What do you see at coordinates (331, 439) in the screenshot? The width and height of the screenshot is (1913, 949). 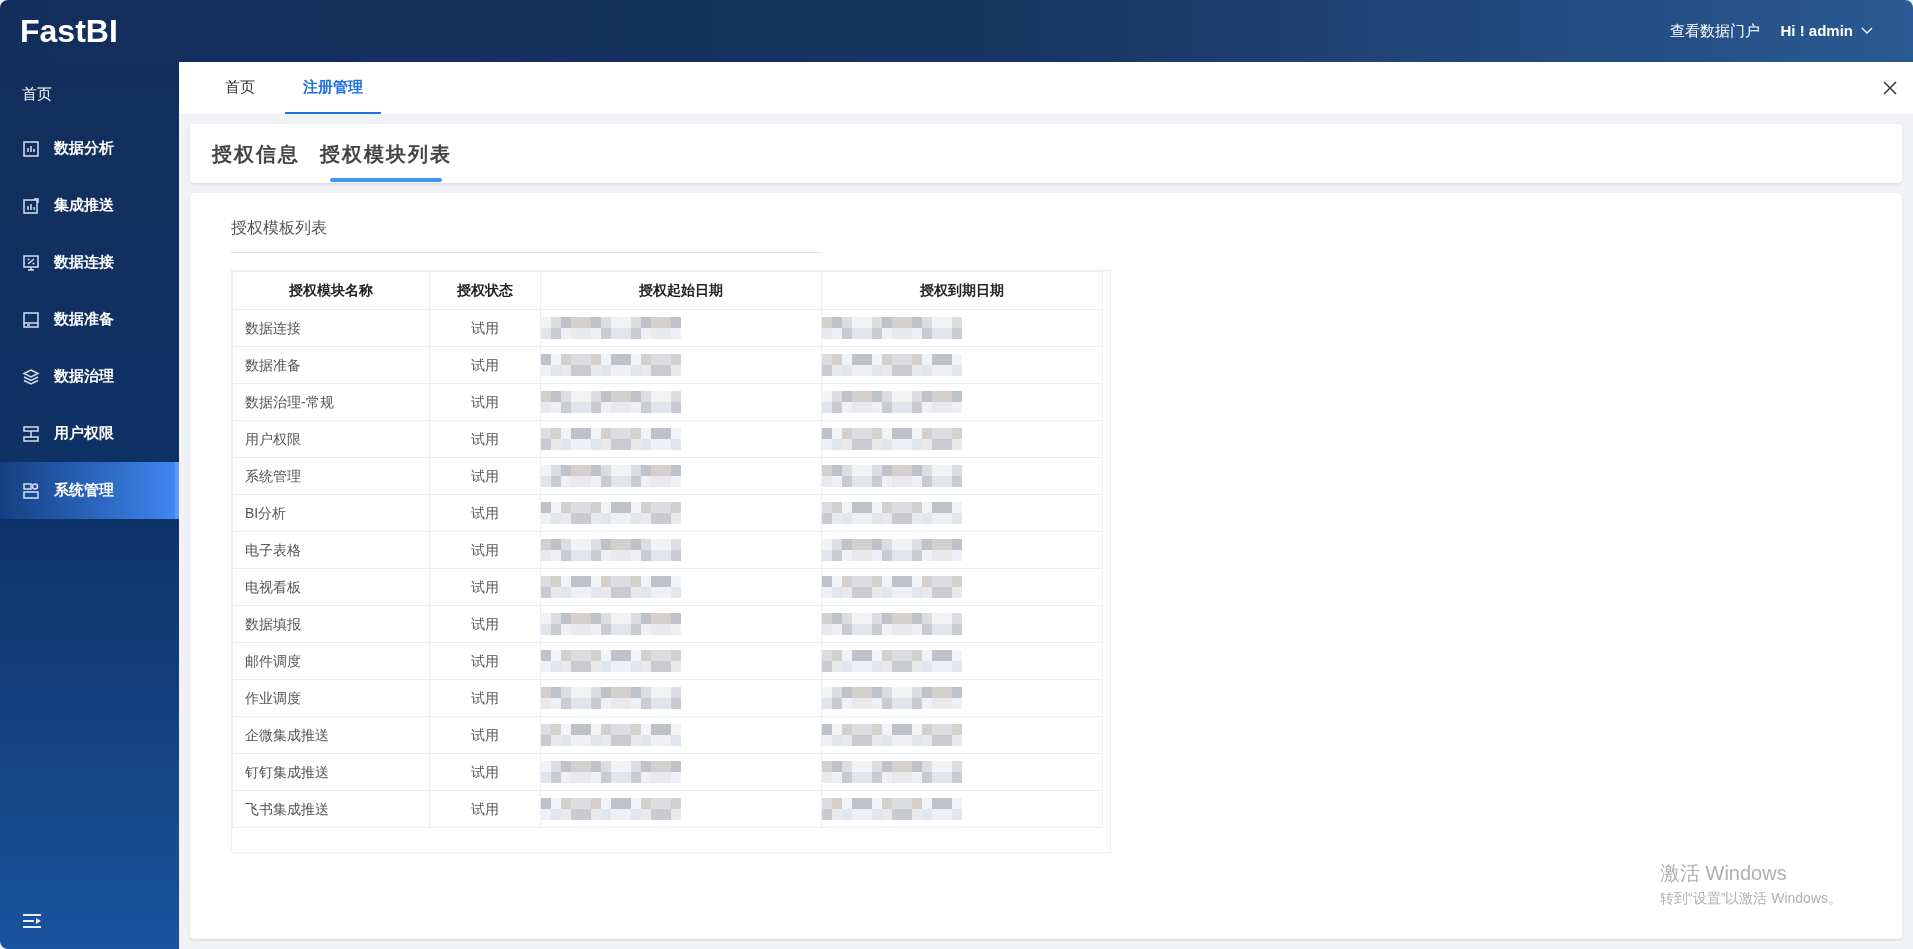 I see `table-cell: 用户权限` at bounding box center [331, 439].